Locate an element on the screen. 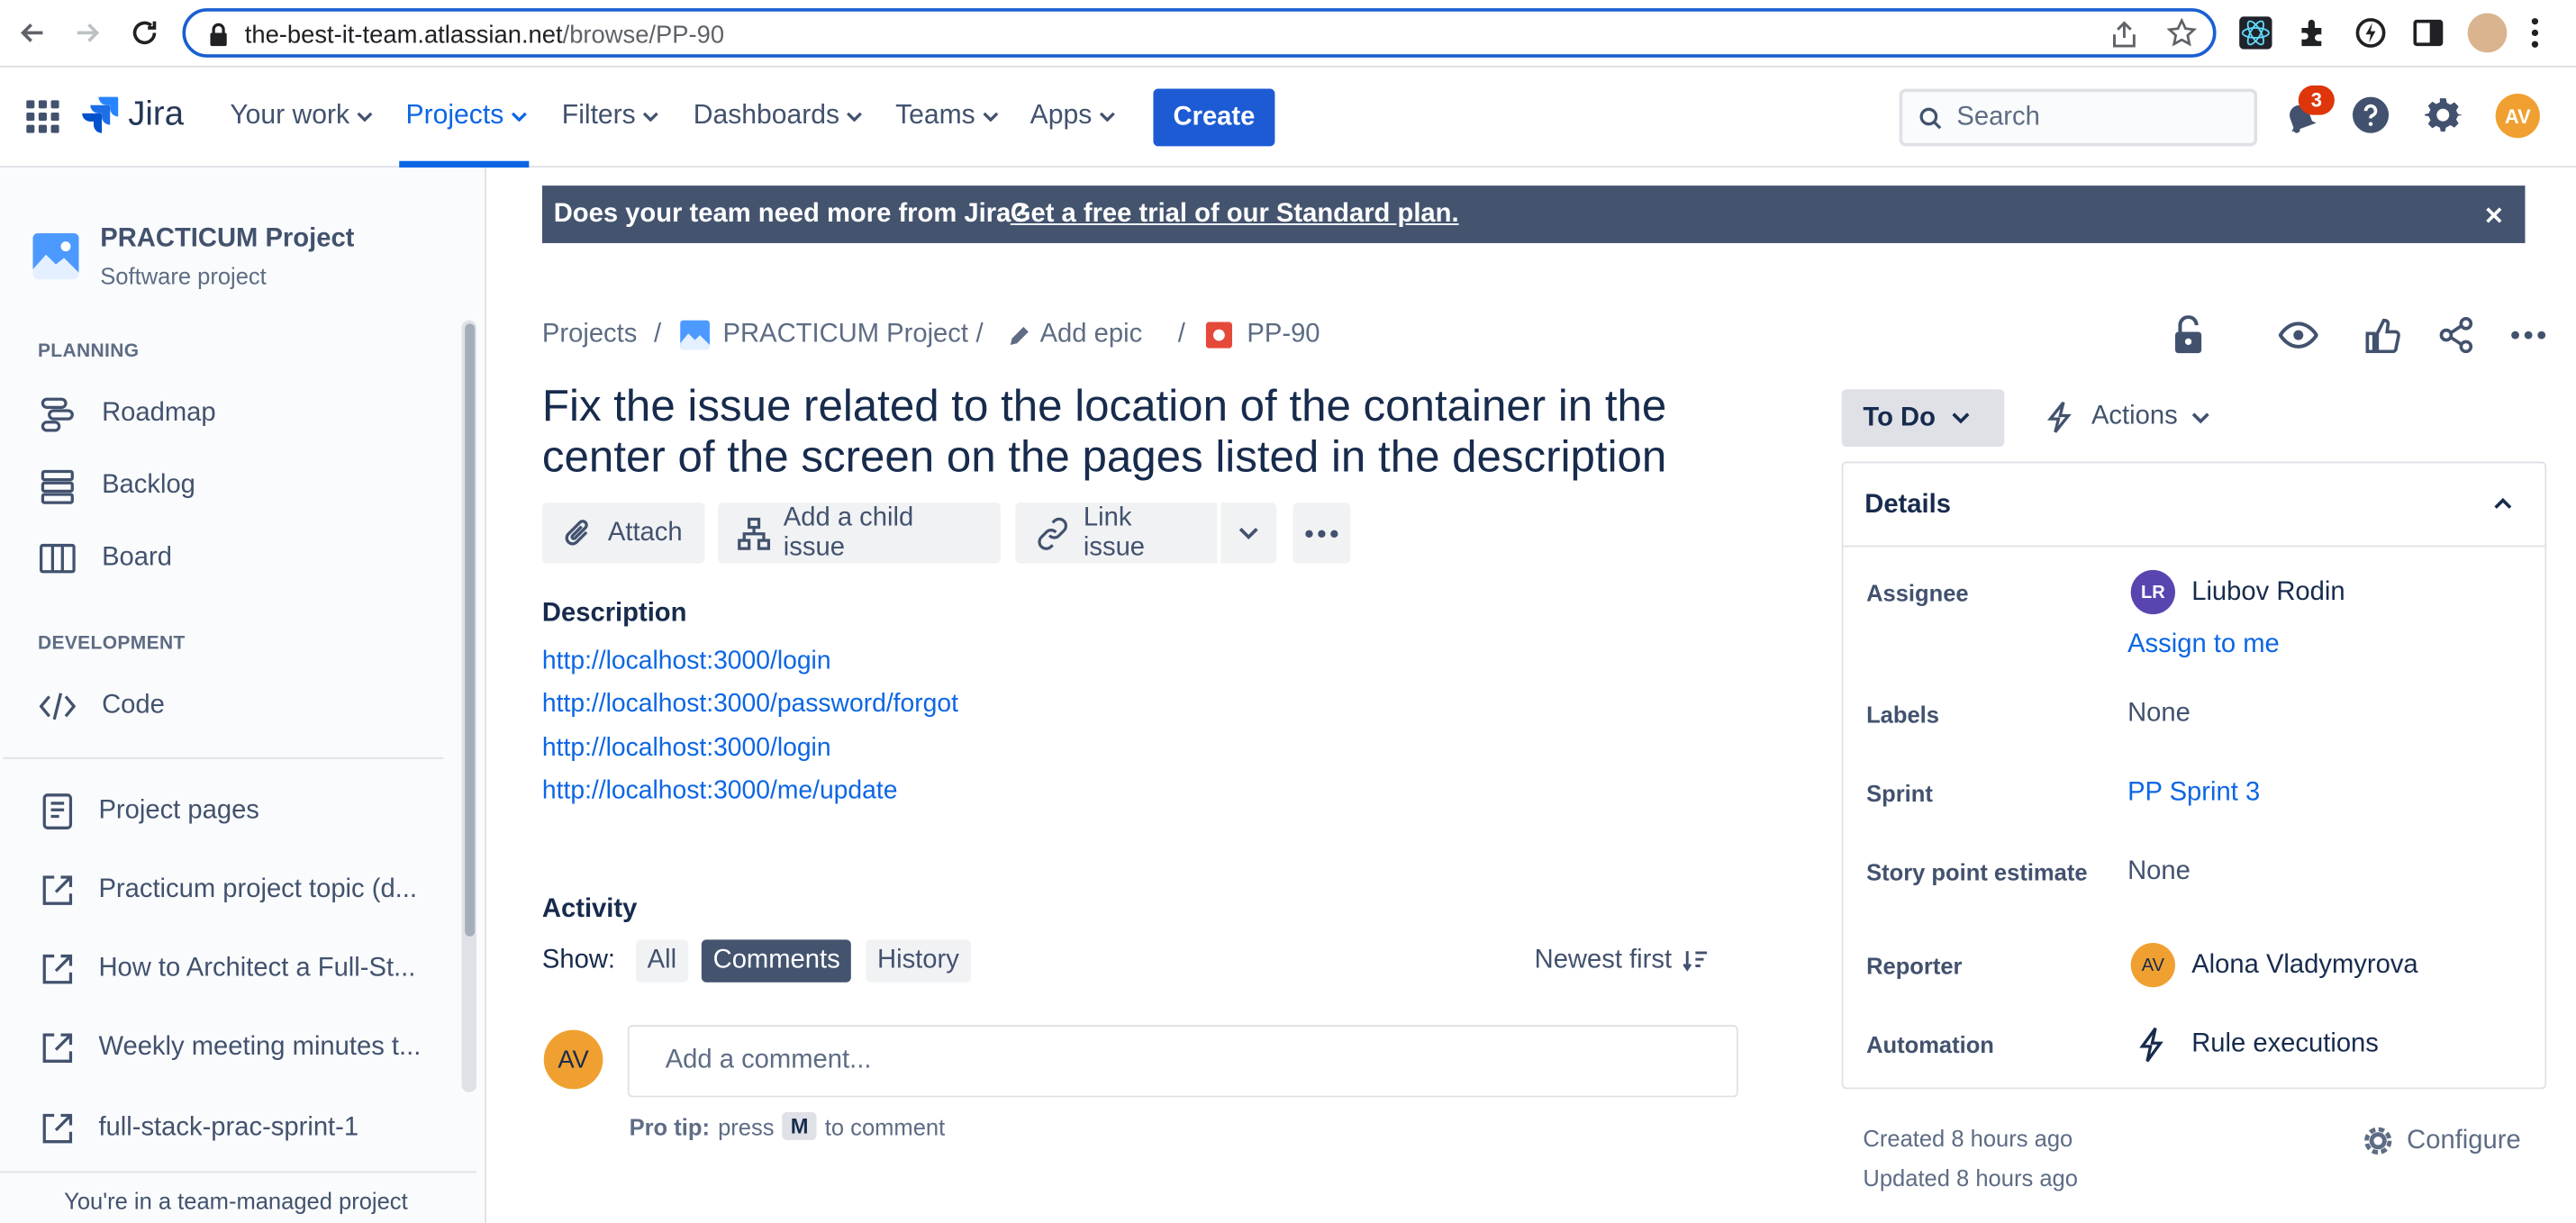  add-child-issue-button: Add a child issue is located at coordinates (859, 533).